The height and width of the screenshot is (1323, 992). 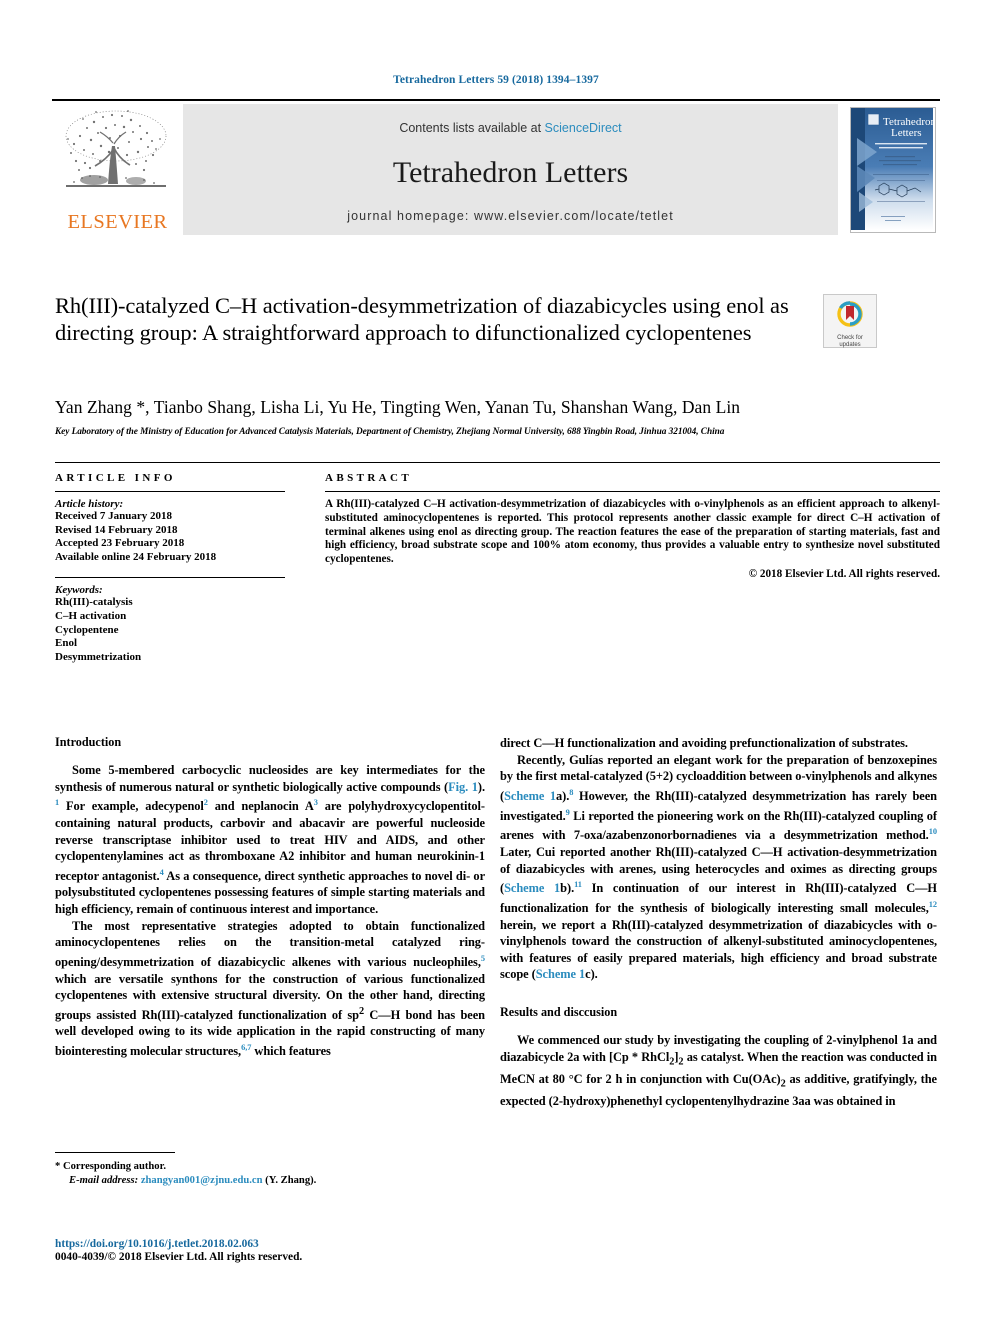 What do you see at coordinates (591, 974) in the screenshot?
I see `right-p2-part-i: c).` at bounding box center [591, 974].